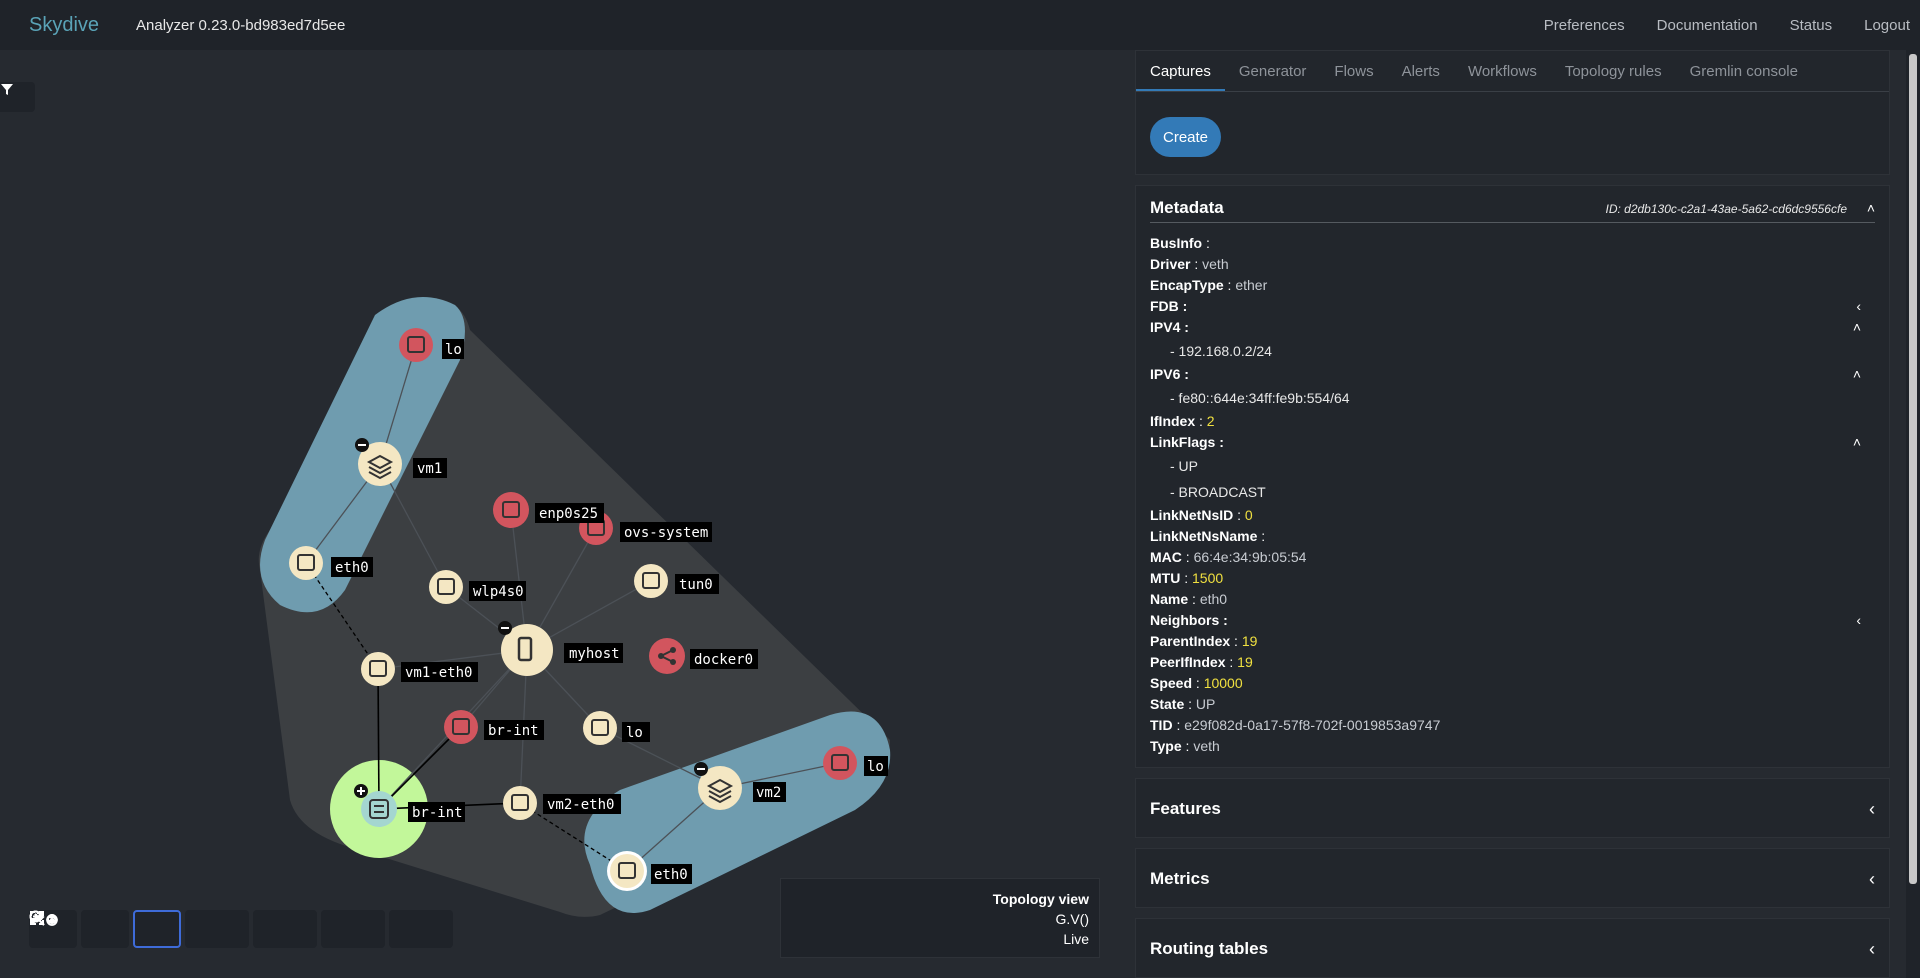 This screenshot has width=1920, height=978. Describe the element at coordinates (580, 805) in the screenshot. I see `label-vm2-eth0: vm2-eth0` at that location.